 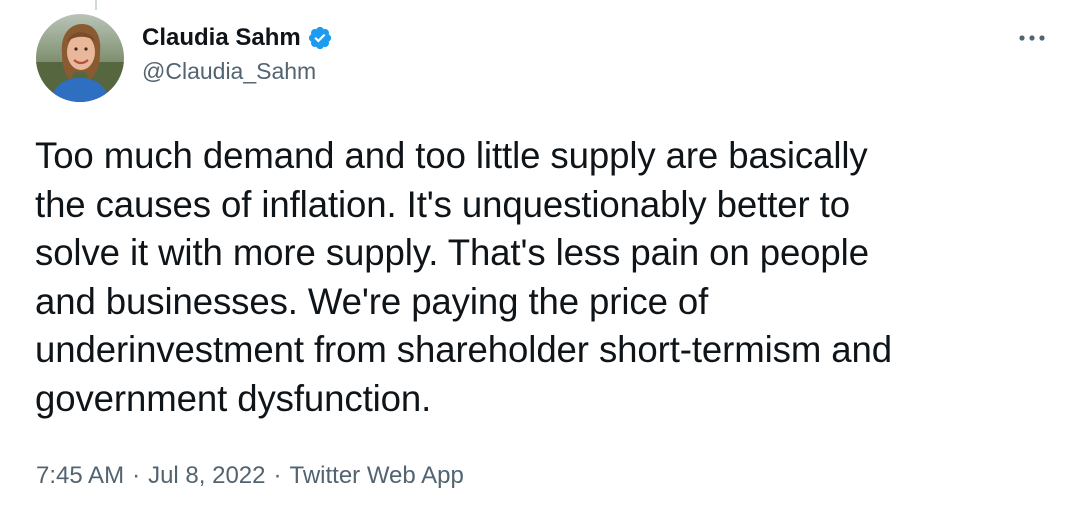 I want to click on more-options-icon, so click(x=1032, y=38).